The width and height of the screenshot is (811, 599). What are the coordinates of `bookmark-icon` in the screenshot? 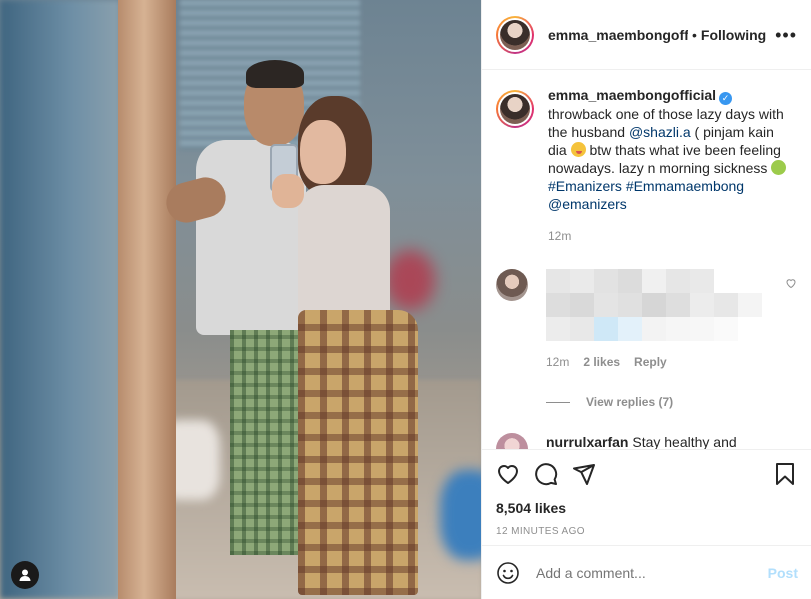 It's located at (785, 474).